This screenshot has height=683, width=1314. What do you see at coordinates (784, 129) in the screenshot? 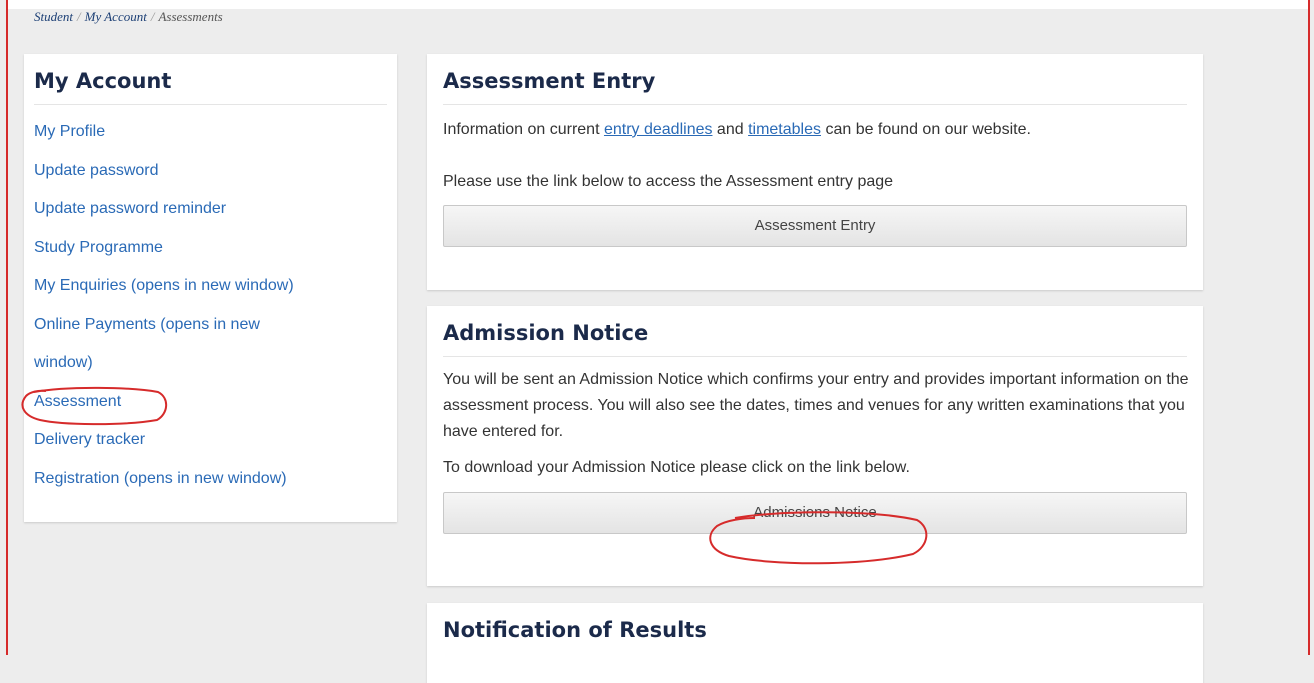
I see `timetables-link: timetables` at bounding box center [784, 129].